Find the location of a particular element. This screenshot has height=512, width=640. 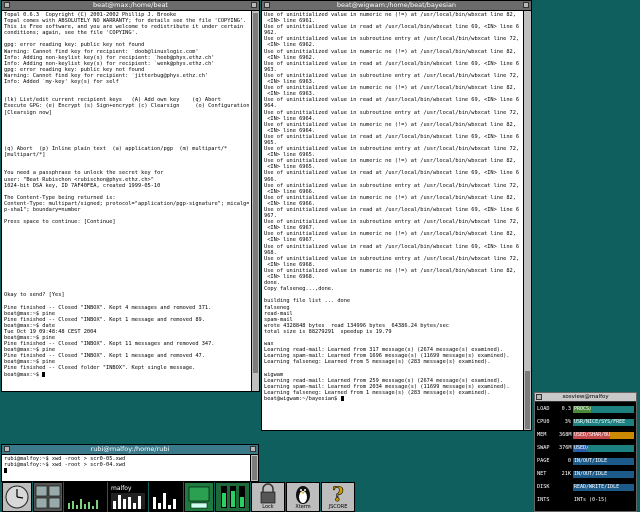

meter-row: CPU0 3% USR/NICE/SYS/FREE is located at coordinates (585, 422).